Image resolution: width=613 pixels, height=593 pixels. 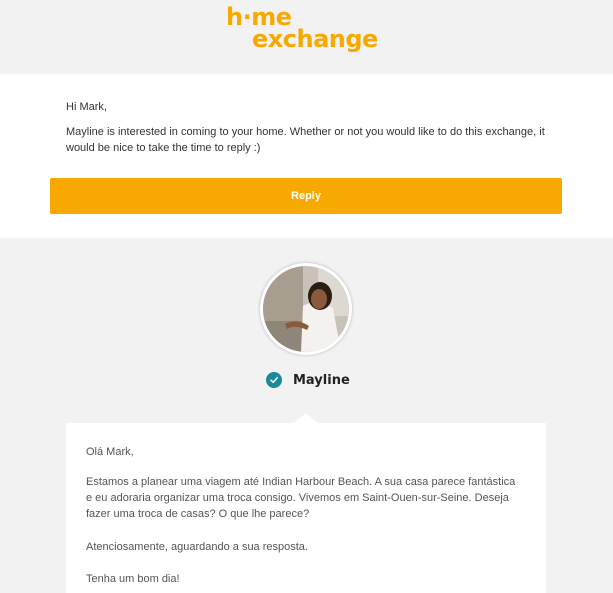 What do you see at coordinates (306, 196) in the screenshot?
I see `reply-button: Reply` at bounding box center [306, 196].